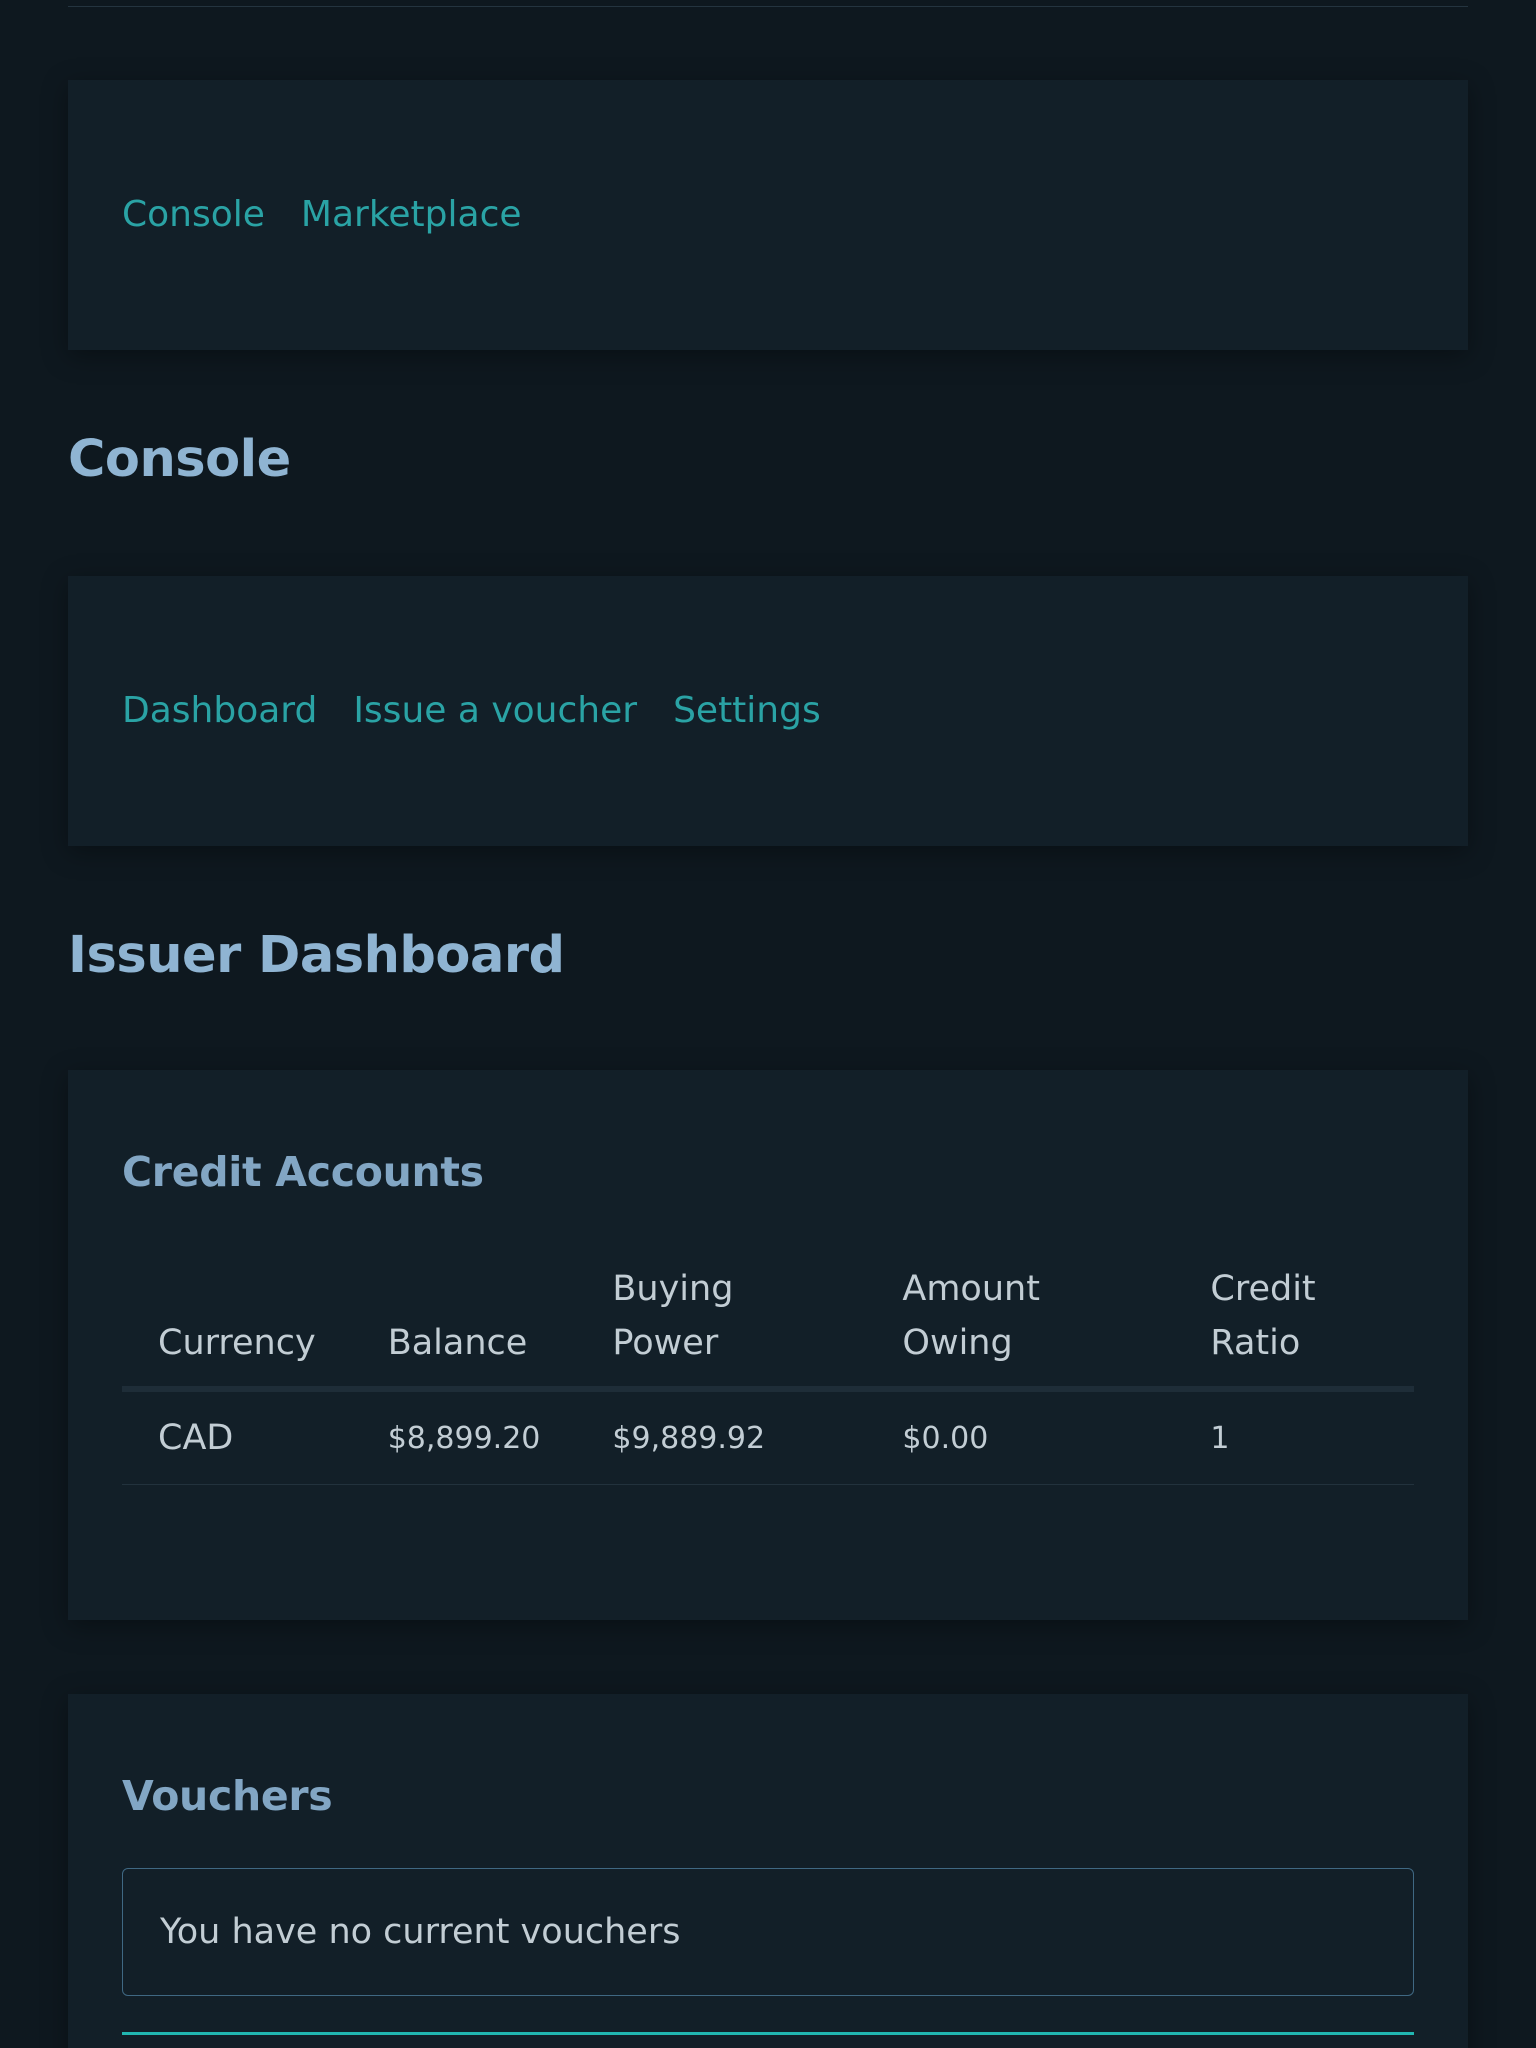 Image resolution: width=1536 pixels, height=2048 pixels. Describe the element at coordinates (1294, 1437) in the screenshot. I see `cell-credit-ratio: 1` at that location.